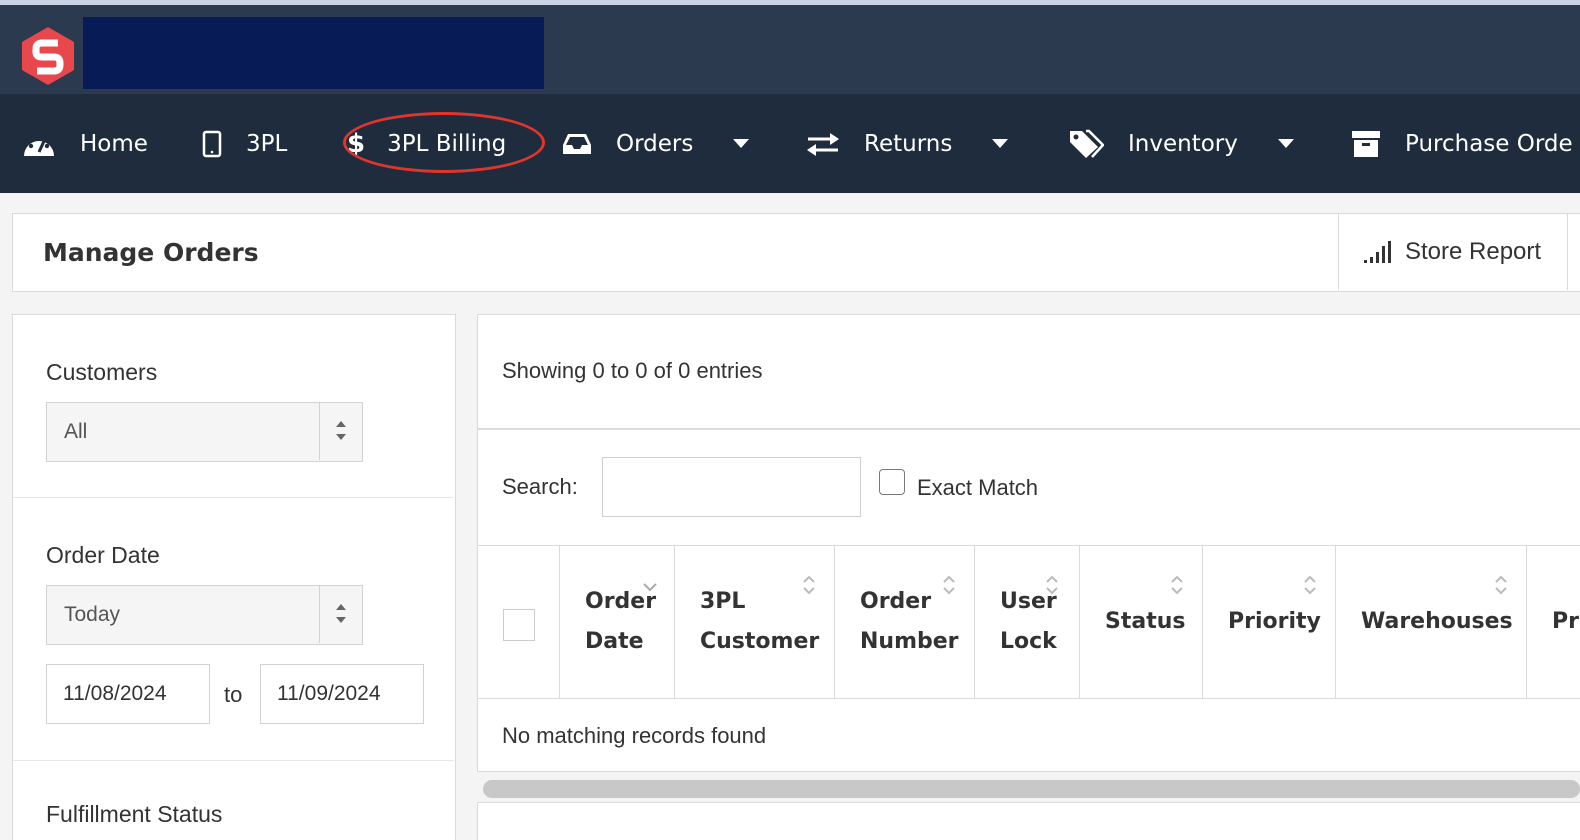 Image resolution: width=1580 pixels, height=840 pixels. Describe the element at coordinates (1437, 621) in the screenshot. I see `column-label: Warehouses` at that location.